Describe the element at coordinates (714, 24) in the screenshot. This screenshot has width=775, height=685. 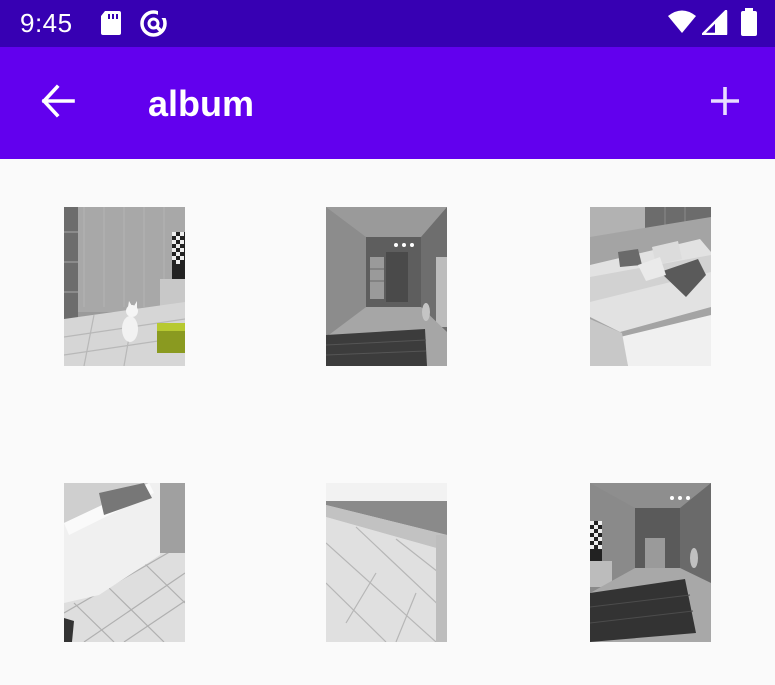
I see `signal-icon` at that location.